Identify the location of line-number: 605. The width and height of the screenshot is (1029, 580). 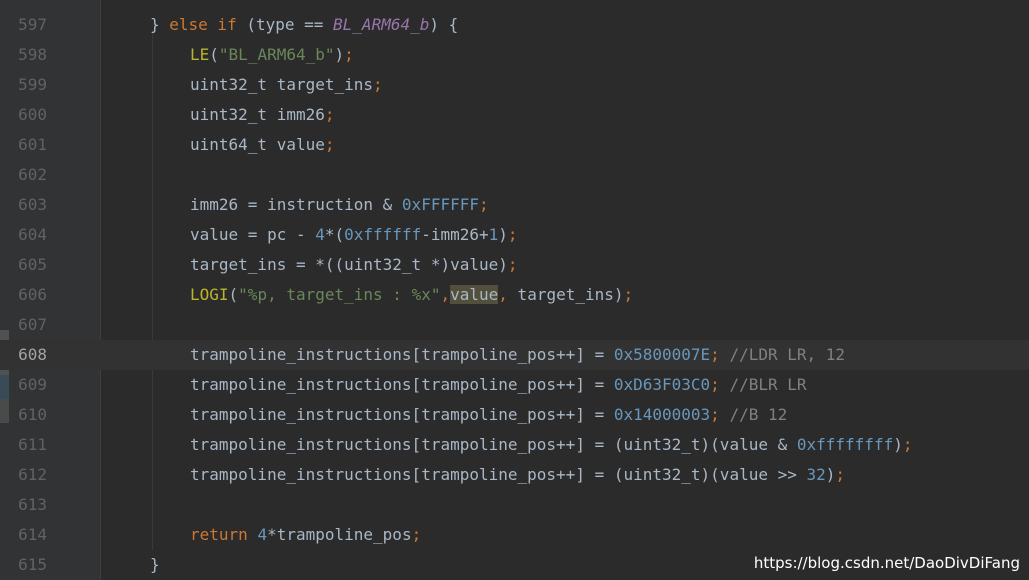
(32, 264).